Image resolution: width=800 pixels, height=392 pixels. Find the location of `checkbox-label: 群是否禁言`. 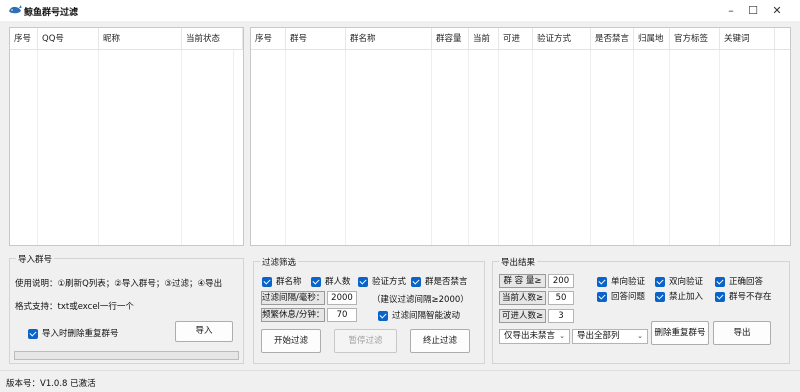

checkbox-label: 群是否禁言 is located at coordinates (446, 282).